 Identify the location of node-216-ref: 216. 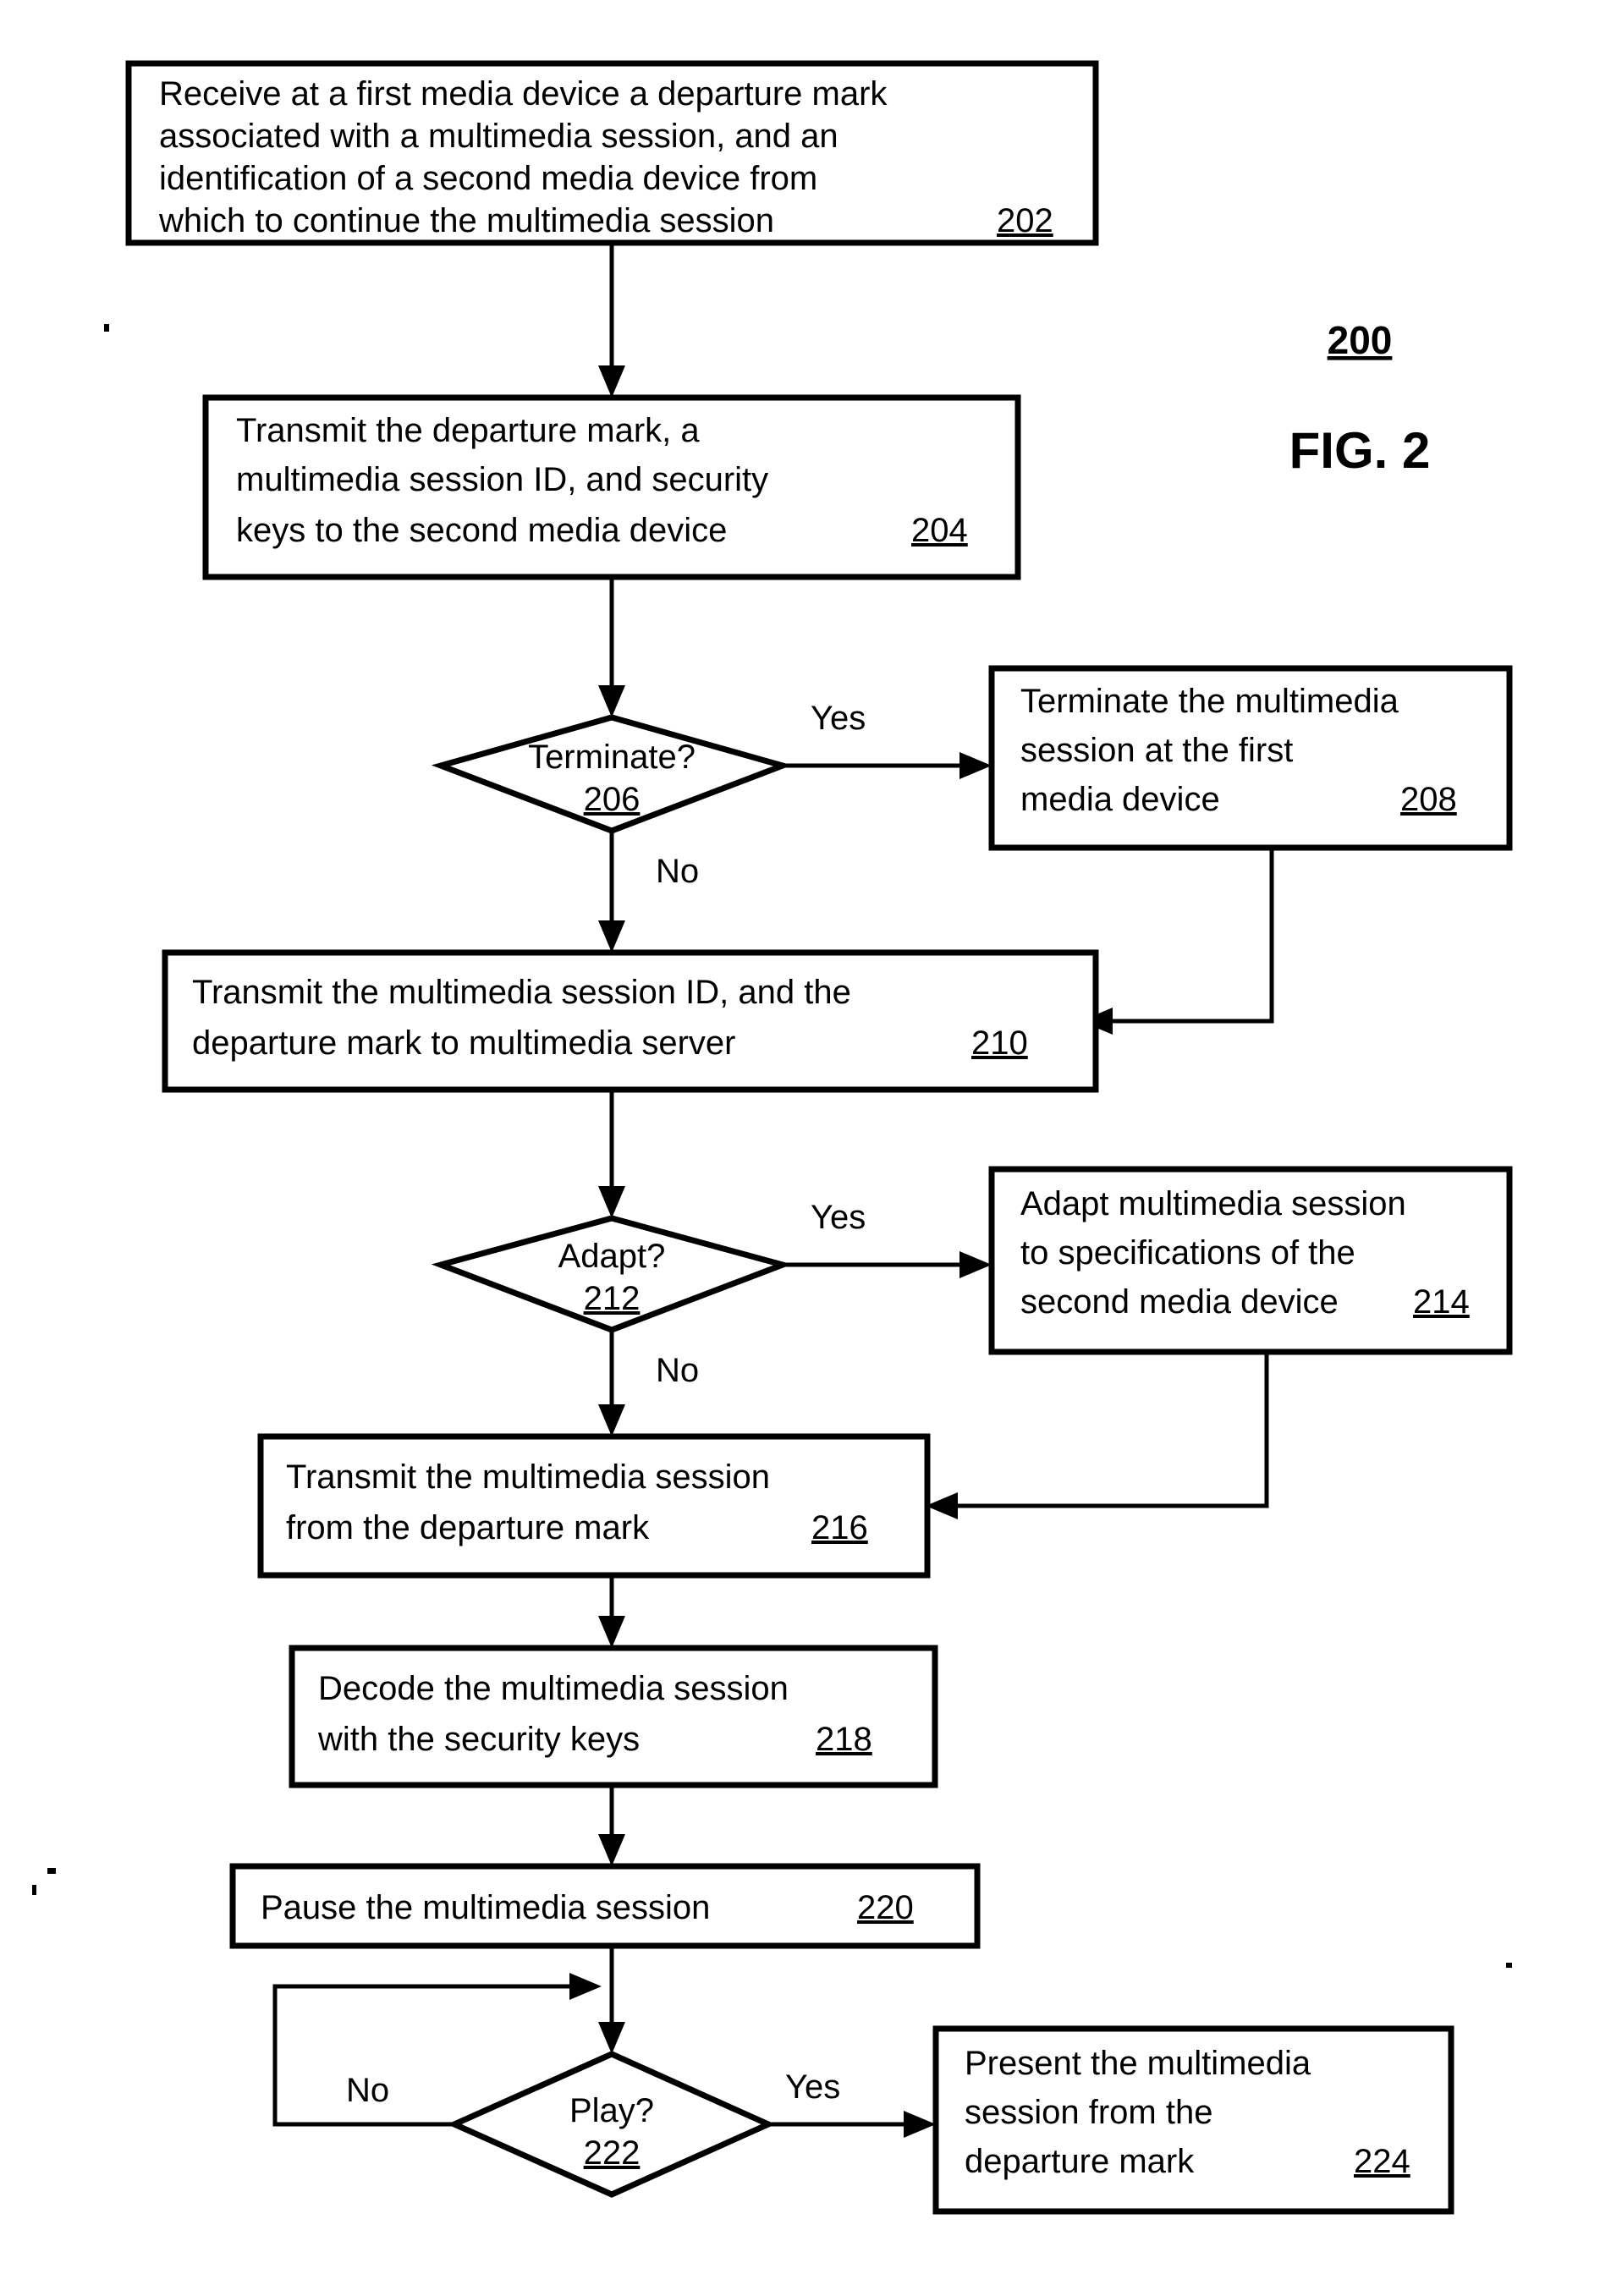
(839, 1527).